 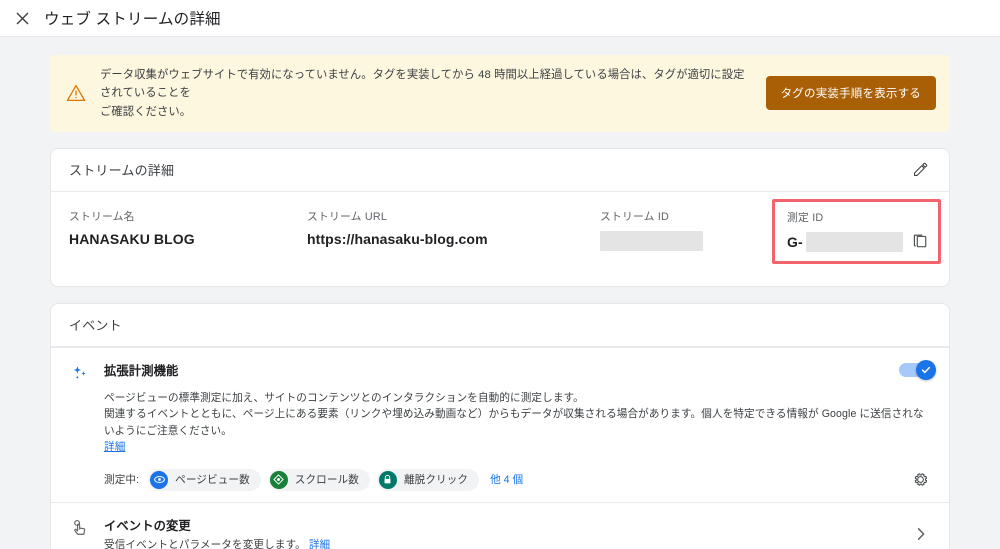 I want to click on field-stream-url: ストリーム URL https://hanasaku-blog.com, so click(x=453, y=227).